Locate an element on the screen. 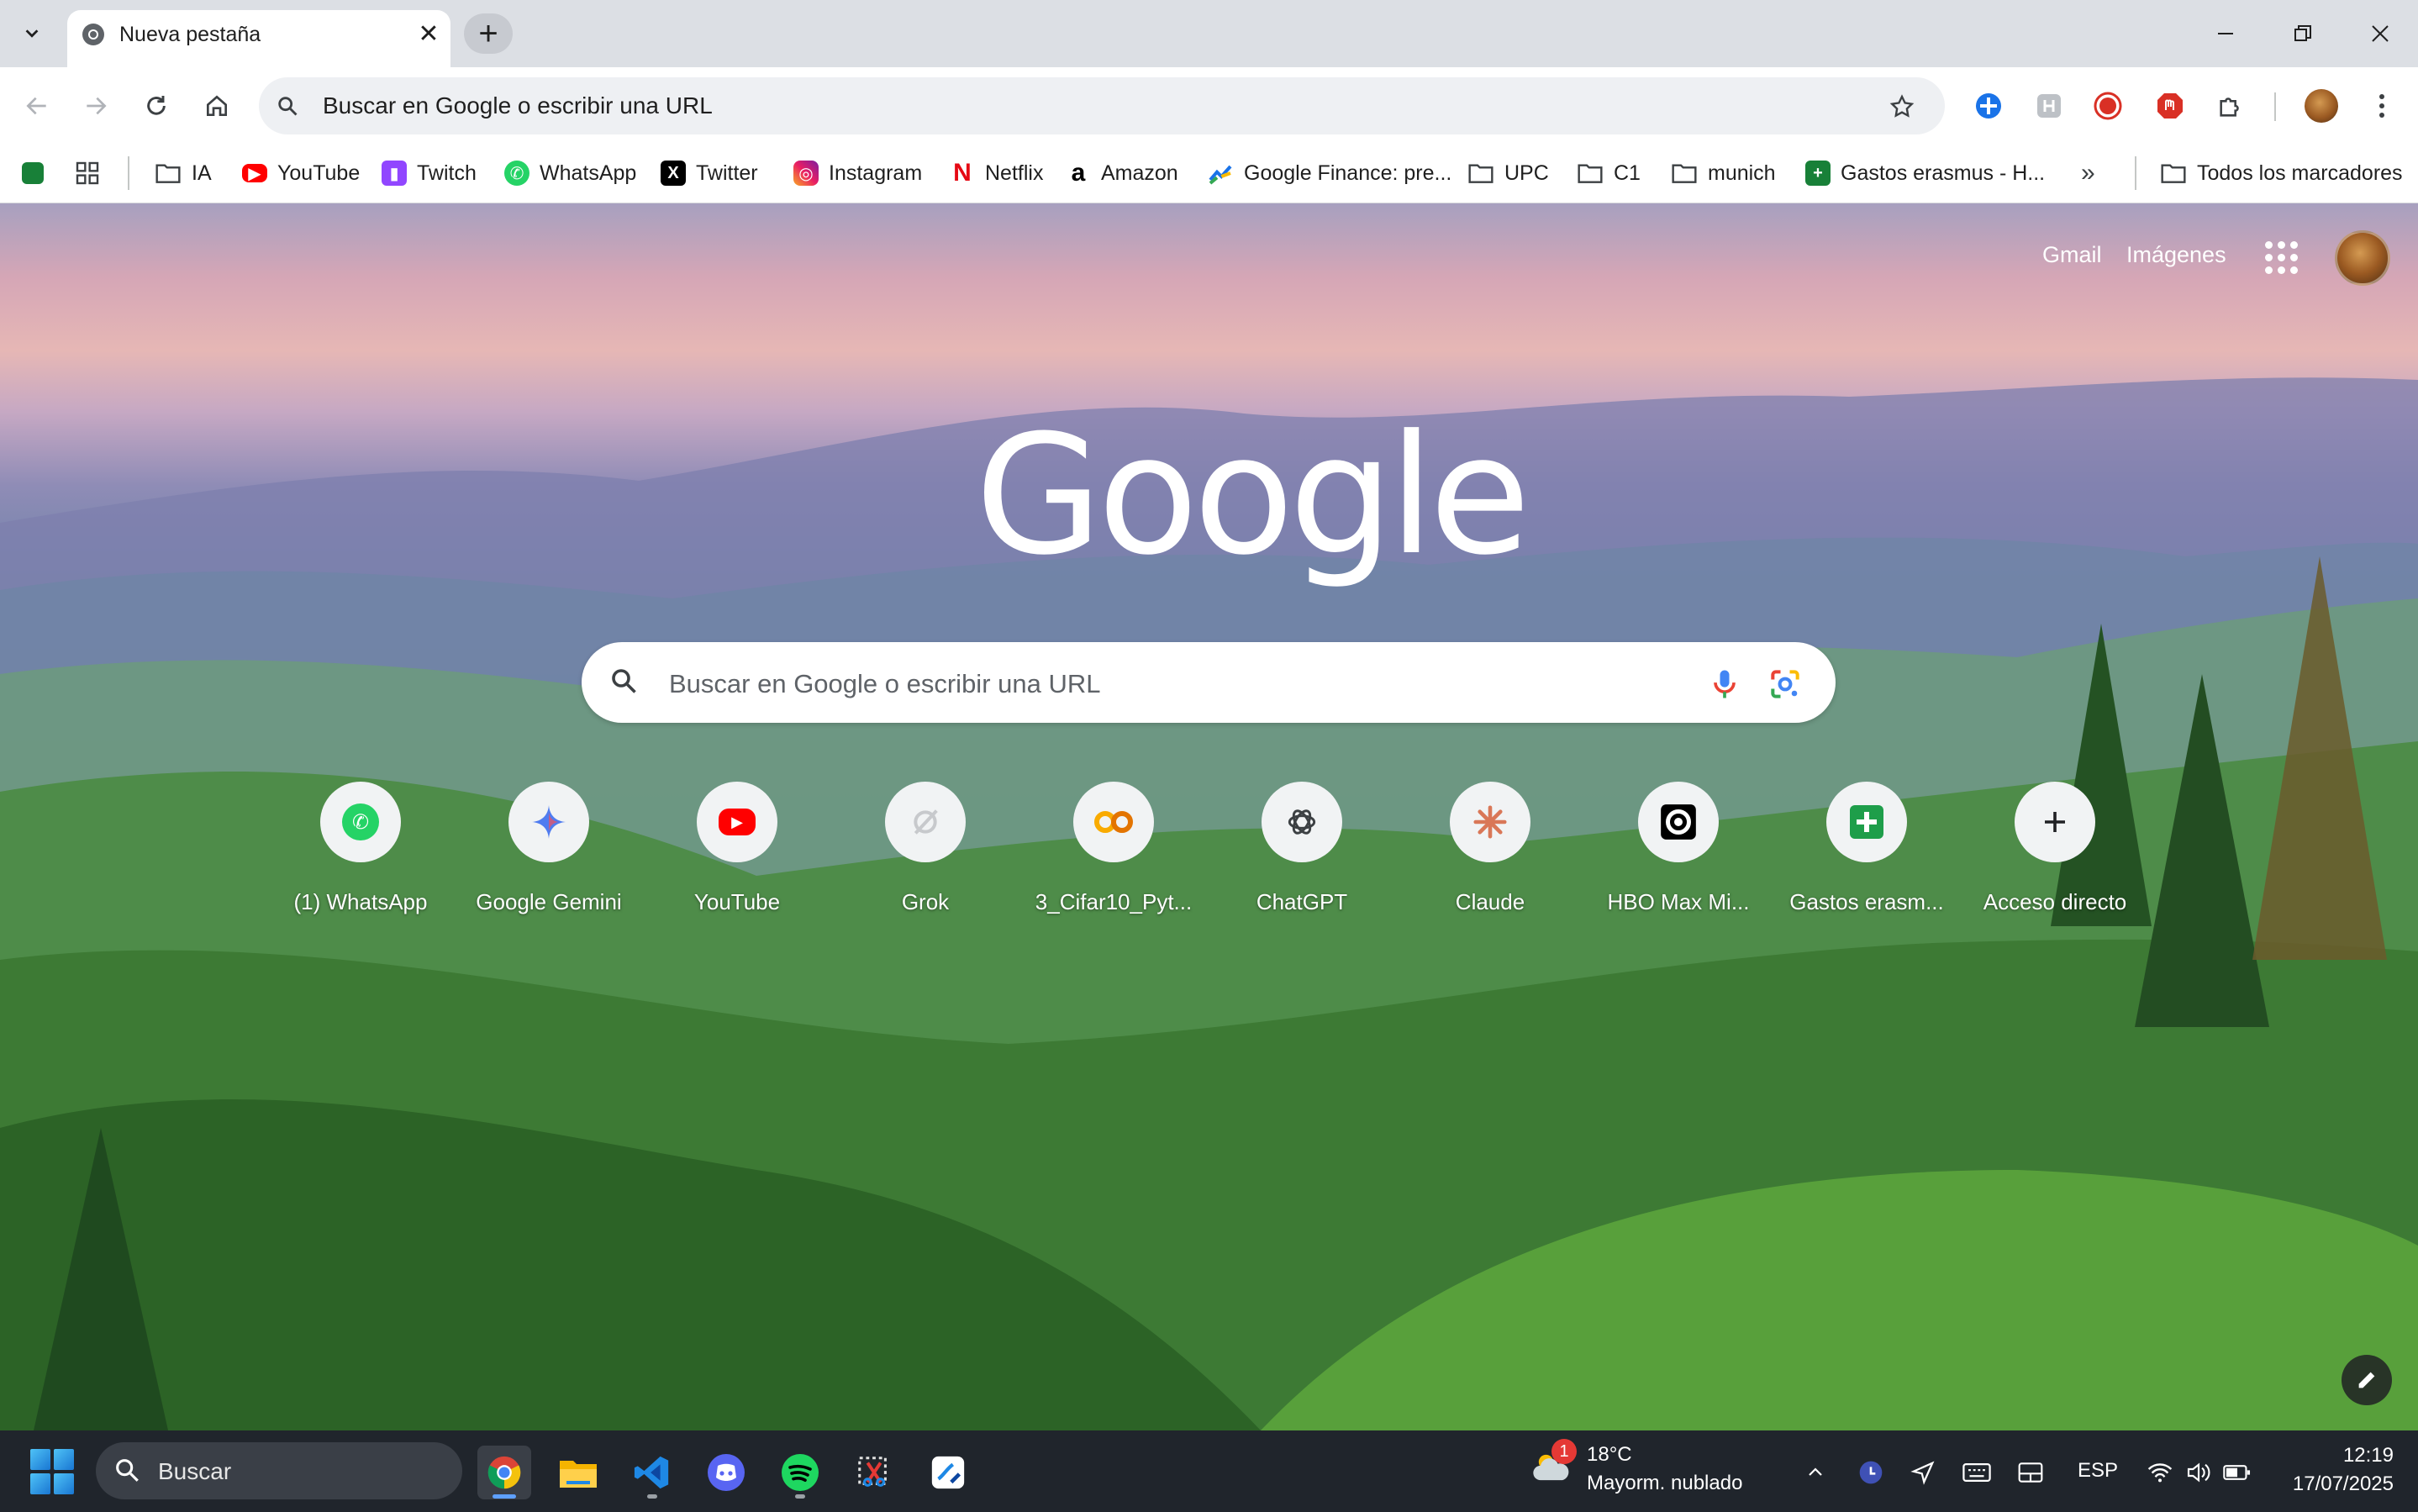 Image resolution: width=2418 pixels, height=1512 pixels. weather-temperature: 18°C is located at coordinates (1609, 1455).